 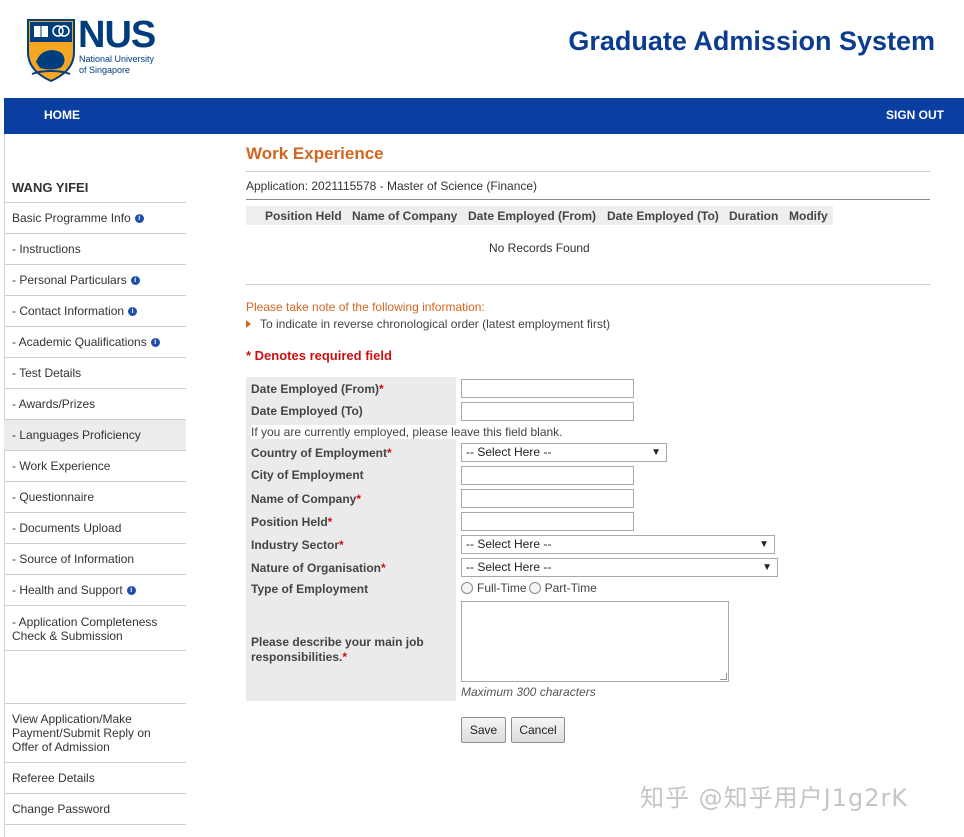 What do you see at coordinates (774, 798) in the screenshot?
I see `watermark: 知乎 @知乎用户J1g2rK` at bounding box center [774, 798].